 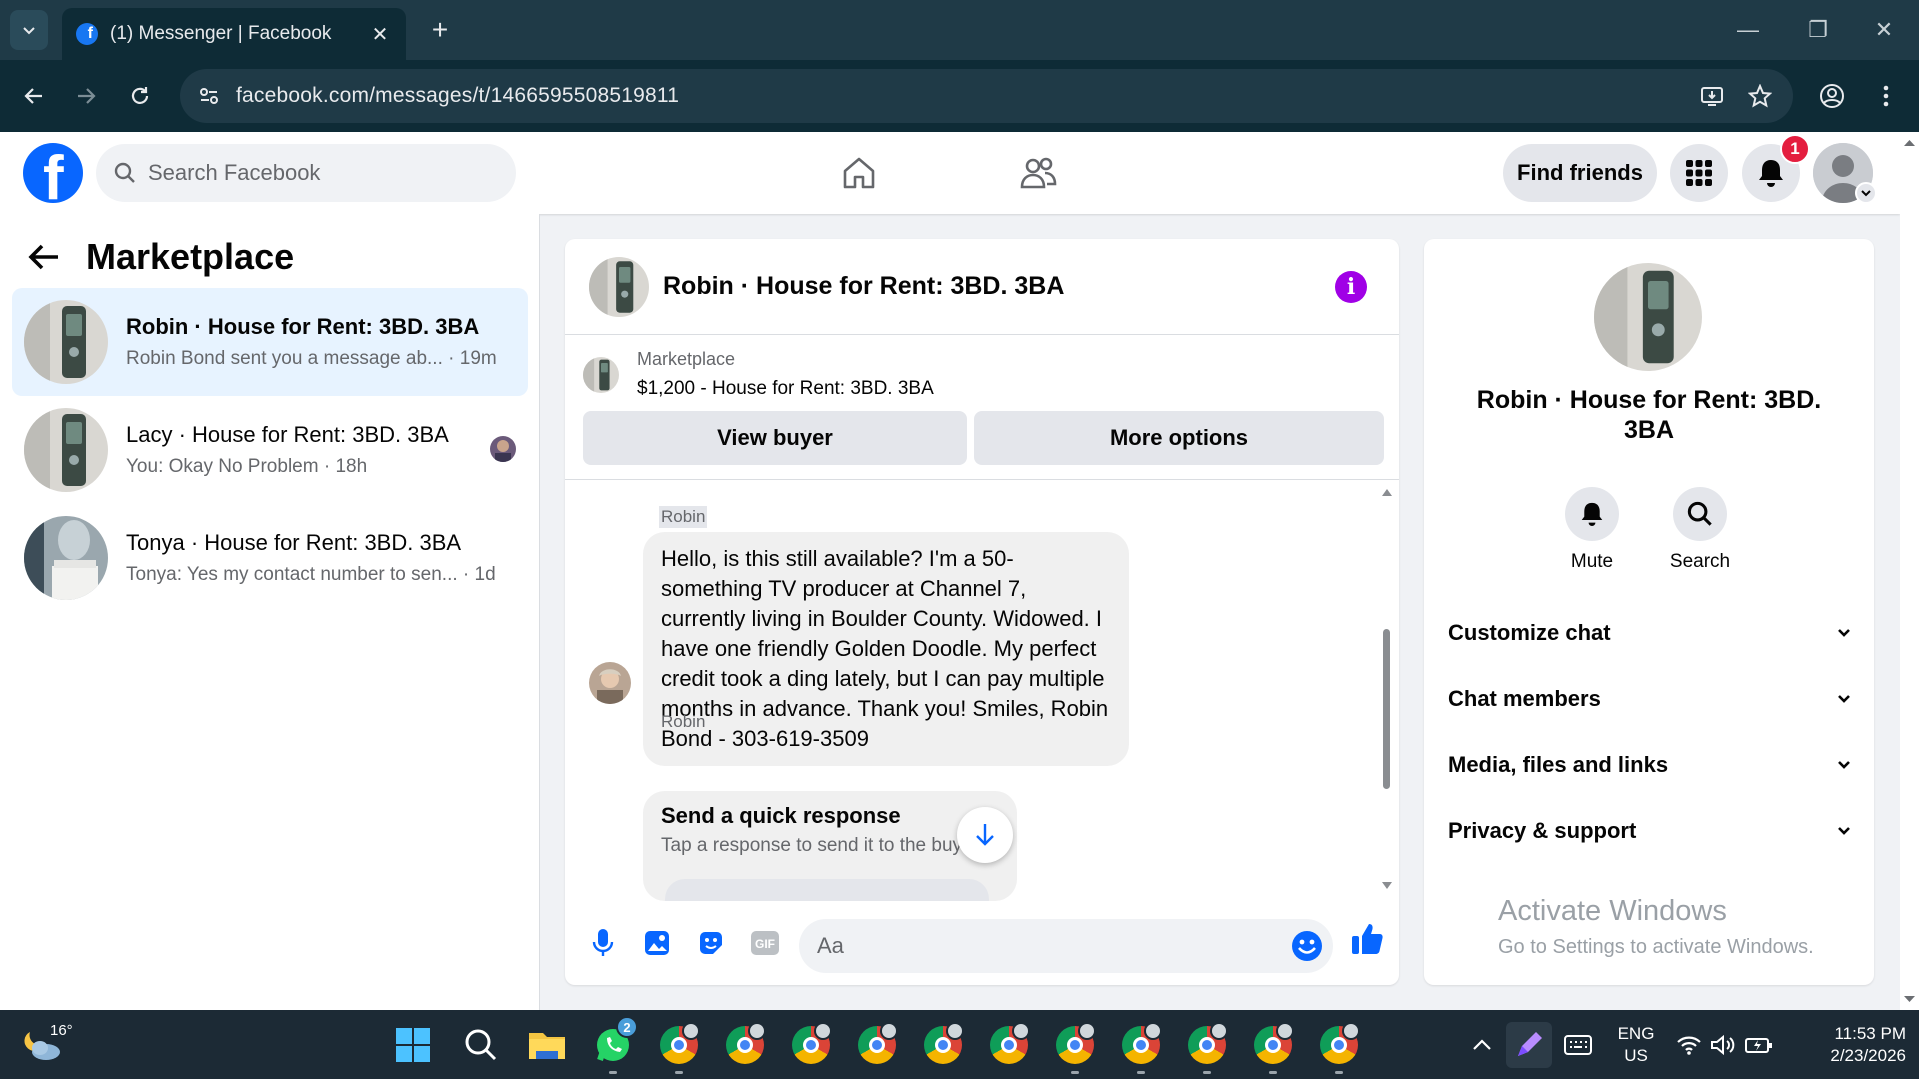 I want to click on restore-button: ❐, so click(x=1818, y=30).